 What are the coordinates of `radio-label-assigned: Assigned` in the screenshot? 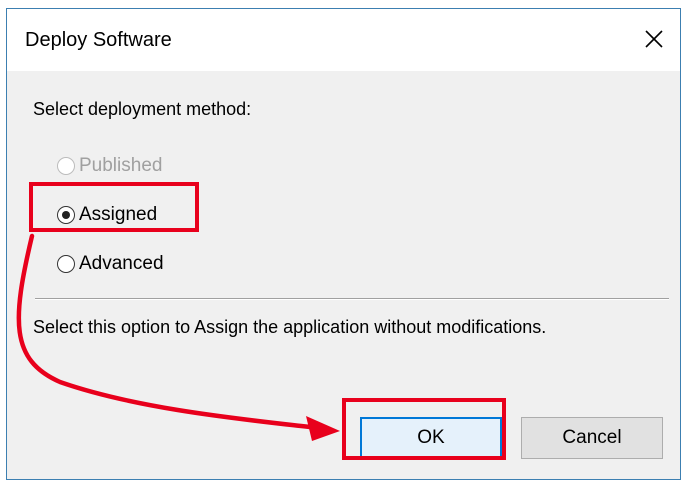 It's located at (118, 214).